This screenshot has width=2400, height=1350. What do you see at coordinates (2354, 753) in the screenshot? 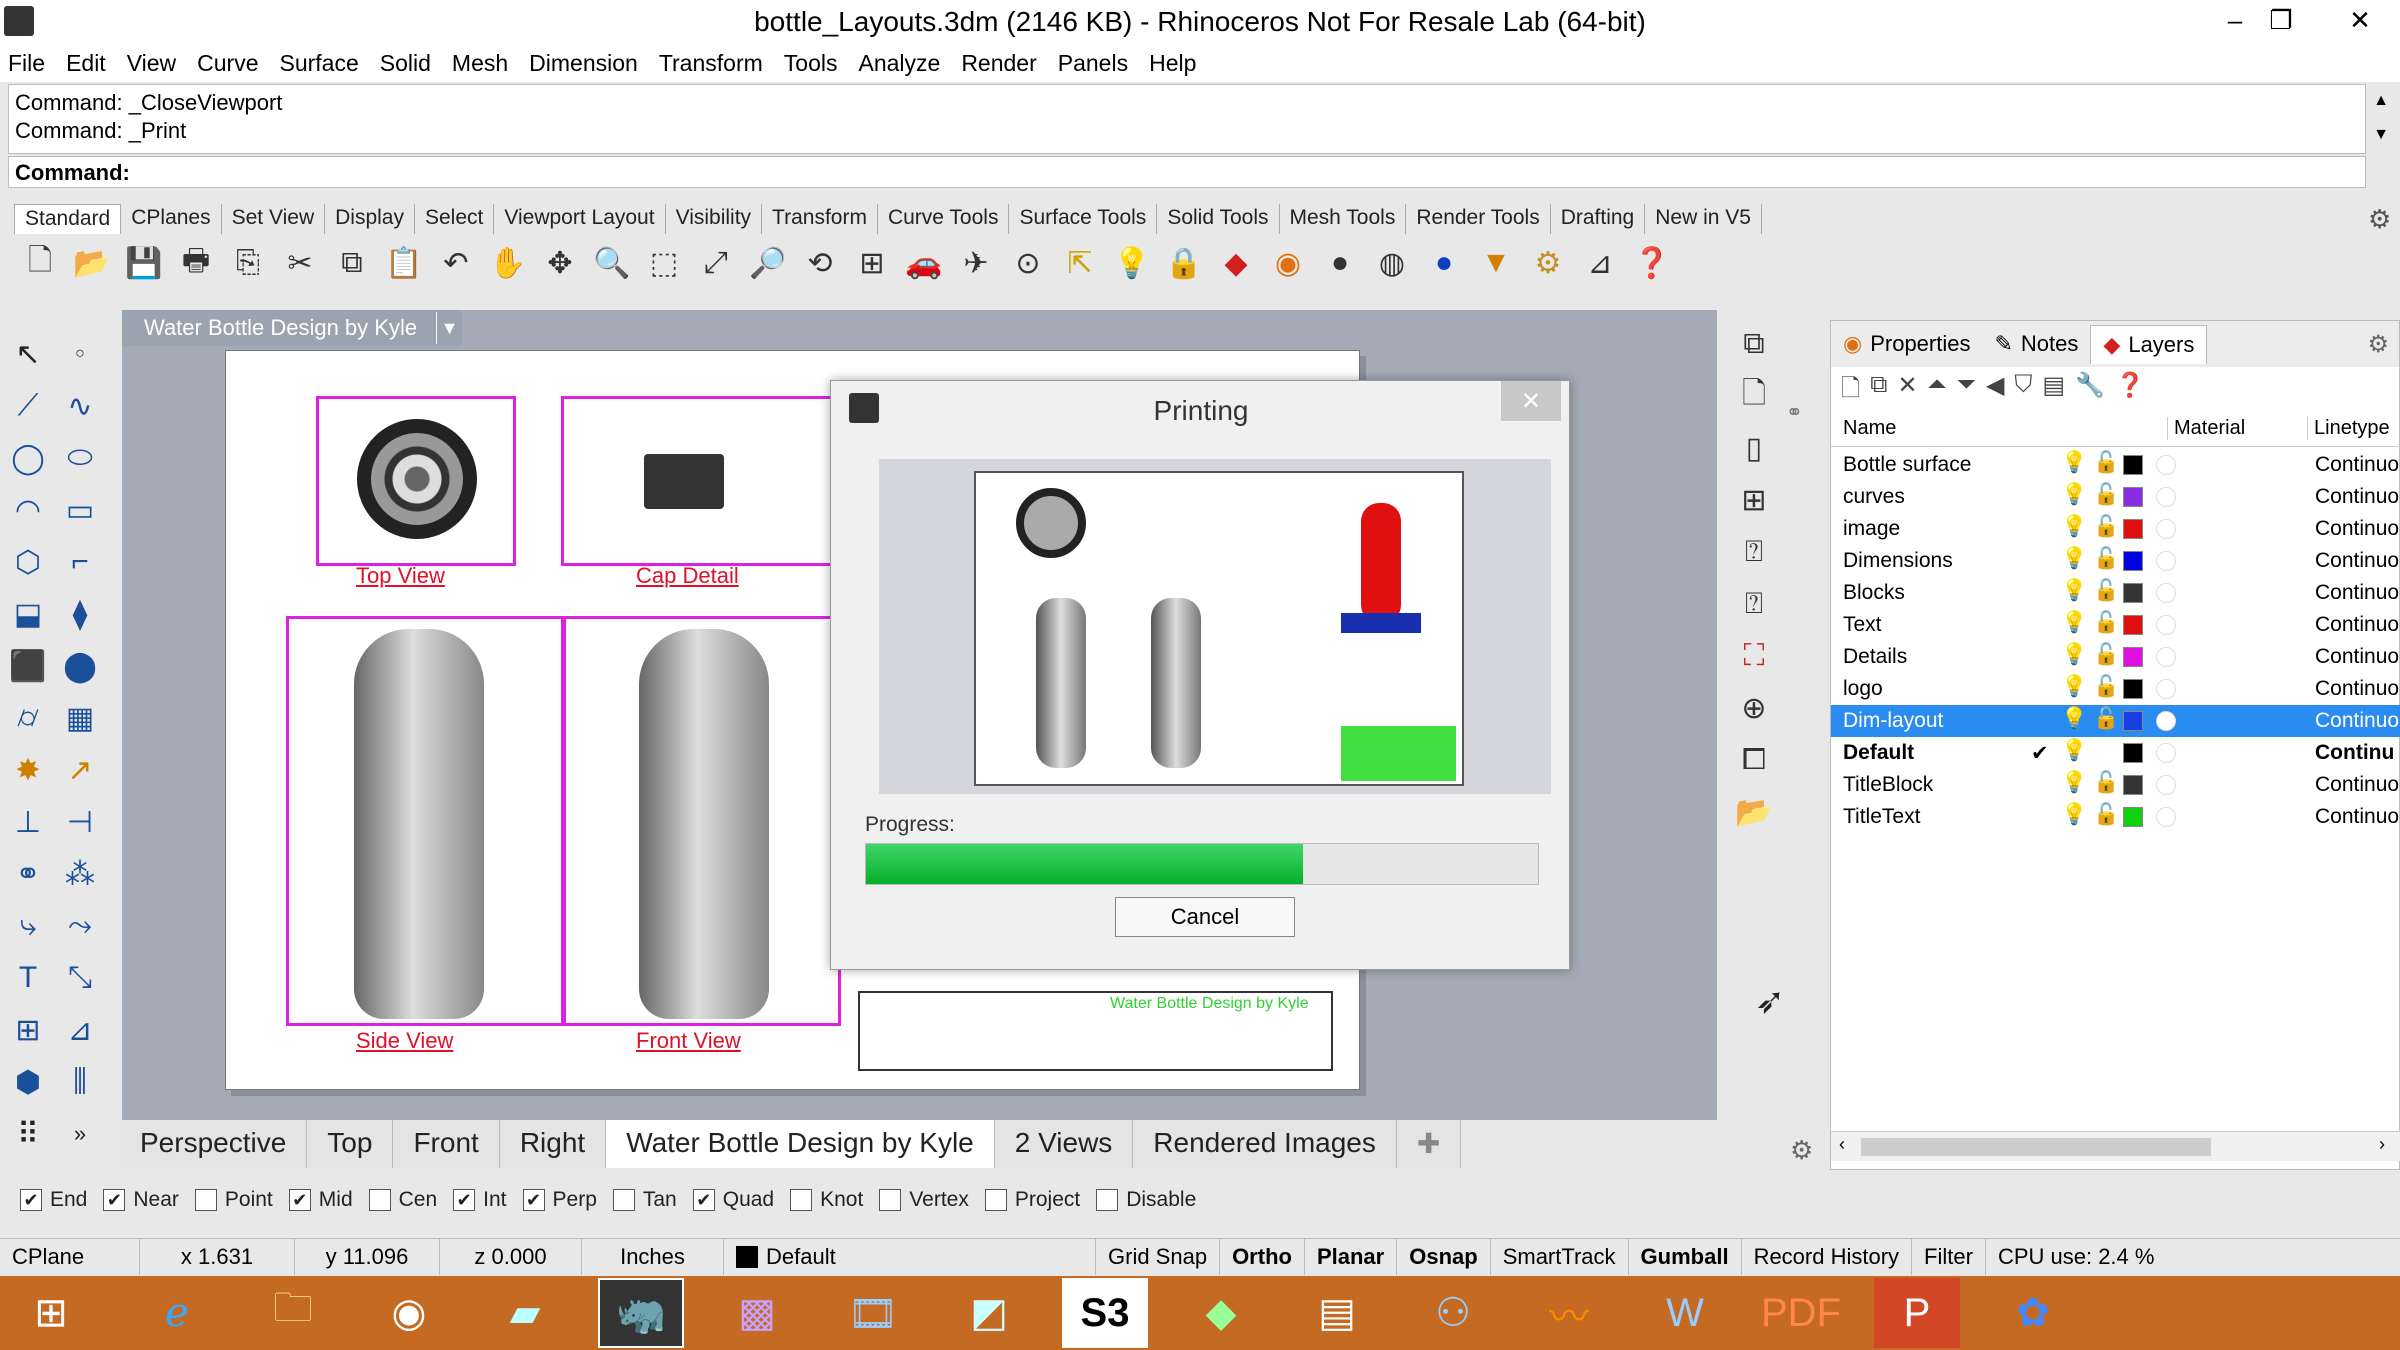
I see `layer-linetype: Continu` at bounding box center [2354, 753].